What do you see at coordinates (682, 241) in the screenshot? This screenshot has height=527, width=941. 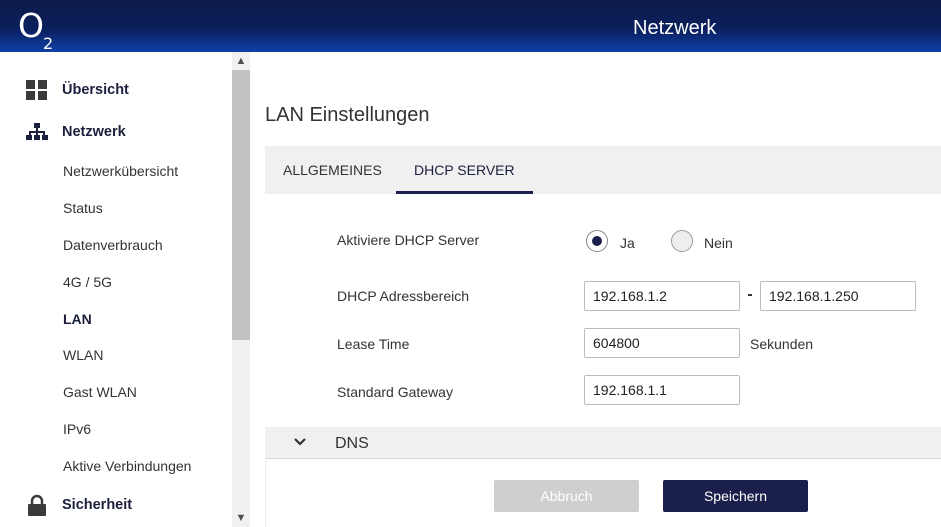 I see `dhcp-radio-nein` at bounding box center [682, 241].